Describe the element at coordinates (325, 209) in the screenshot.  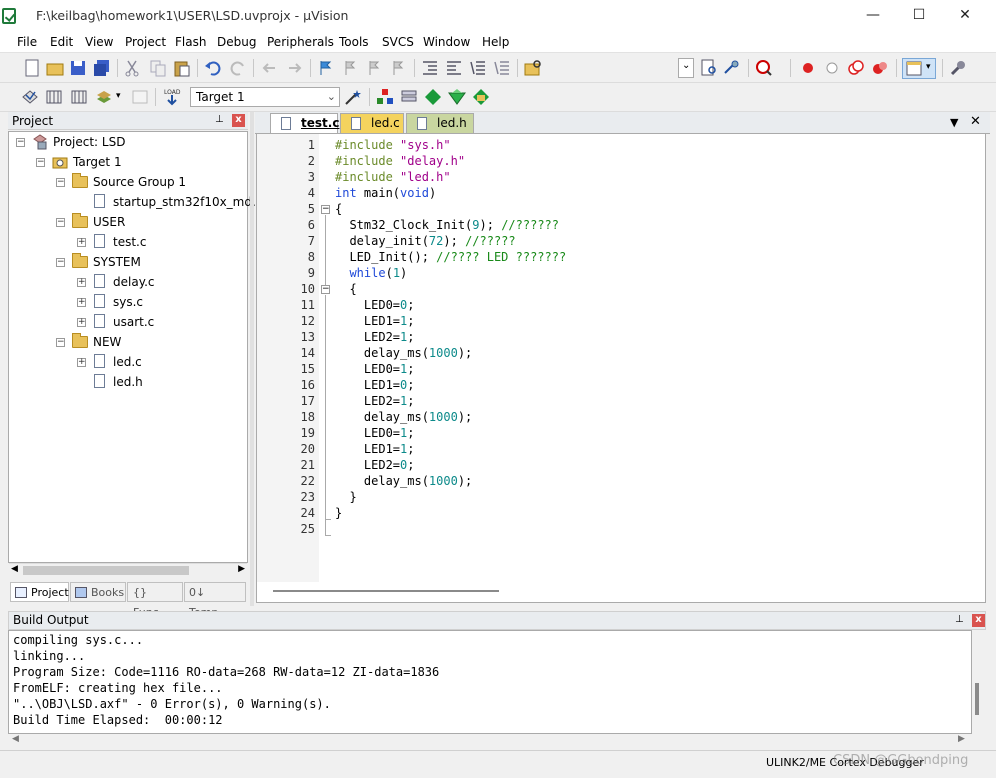
I see `fold-toggle: −` at that location.